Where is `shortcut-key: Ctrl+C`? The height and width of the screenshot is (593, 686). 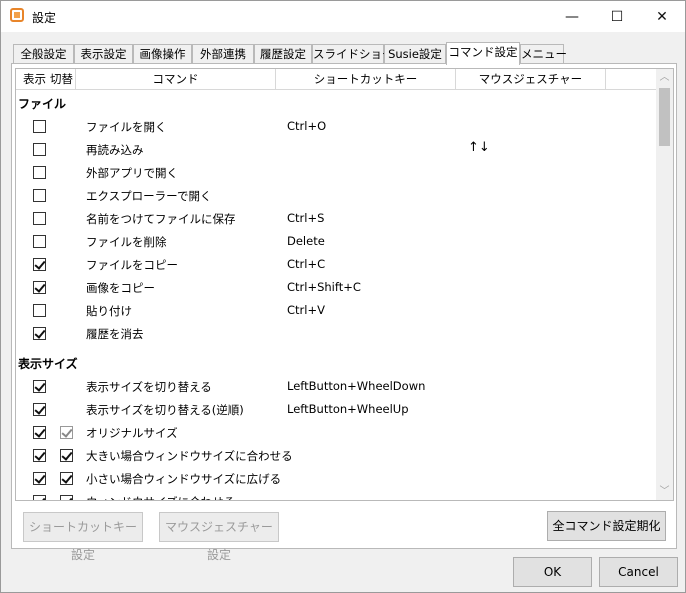
shortcut-key: Ctrl+C is located at coordinates (306, 264).